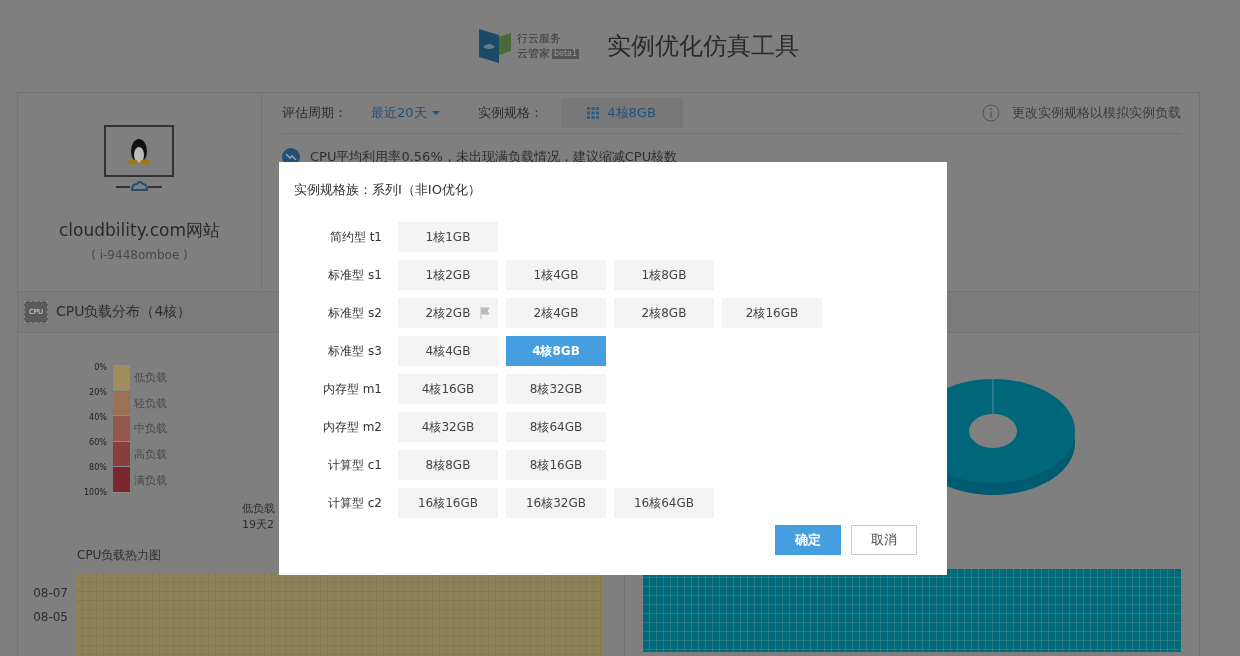 This screenshot has height=656, width=1240. I want to click on summary-text: CPU平均利用率0.56%，未出现满负载情况，建议缩减CPU核数, so click(494, 157).